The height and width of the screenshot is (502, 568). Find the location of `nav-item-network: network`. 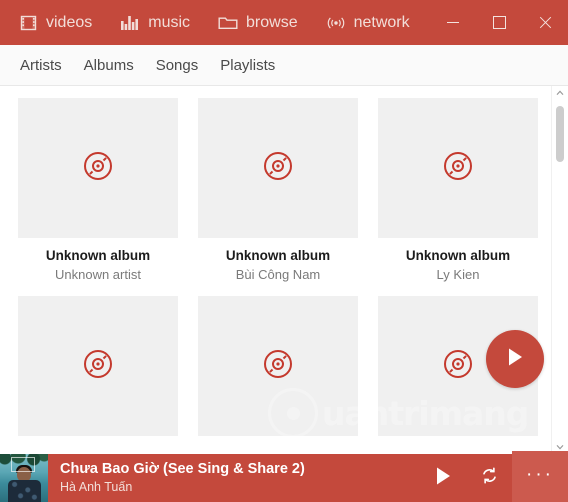

nav-item-network: network is located at coordinates (368, 23).